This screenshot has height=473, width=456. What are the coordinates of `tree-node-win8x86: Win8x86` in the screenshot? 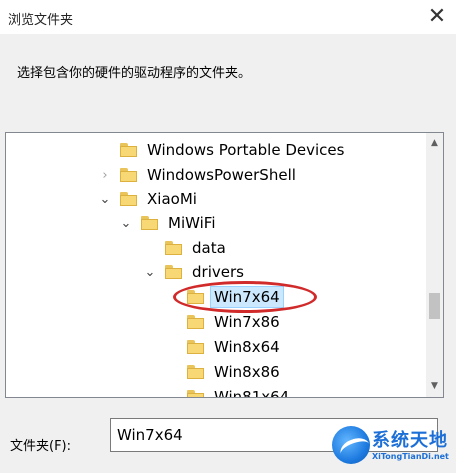 It's located at (224, 372).